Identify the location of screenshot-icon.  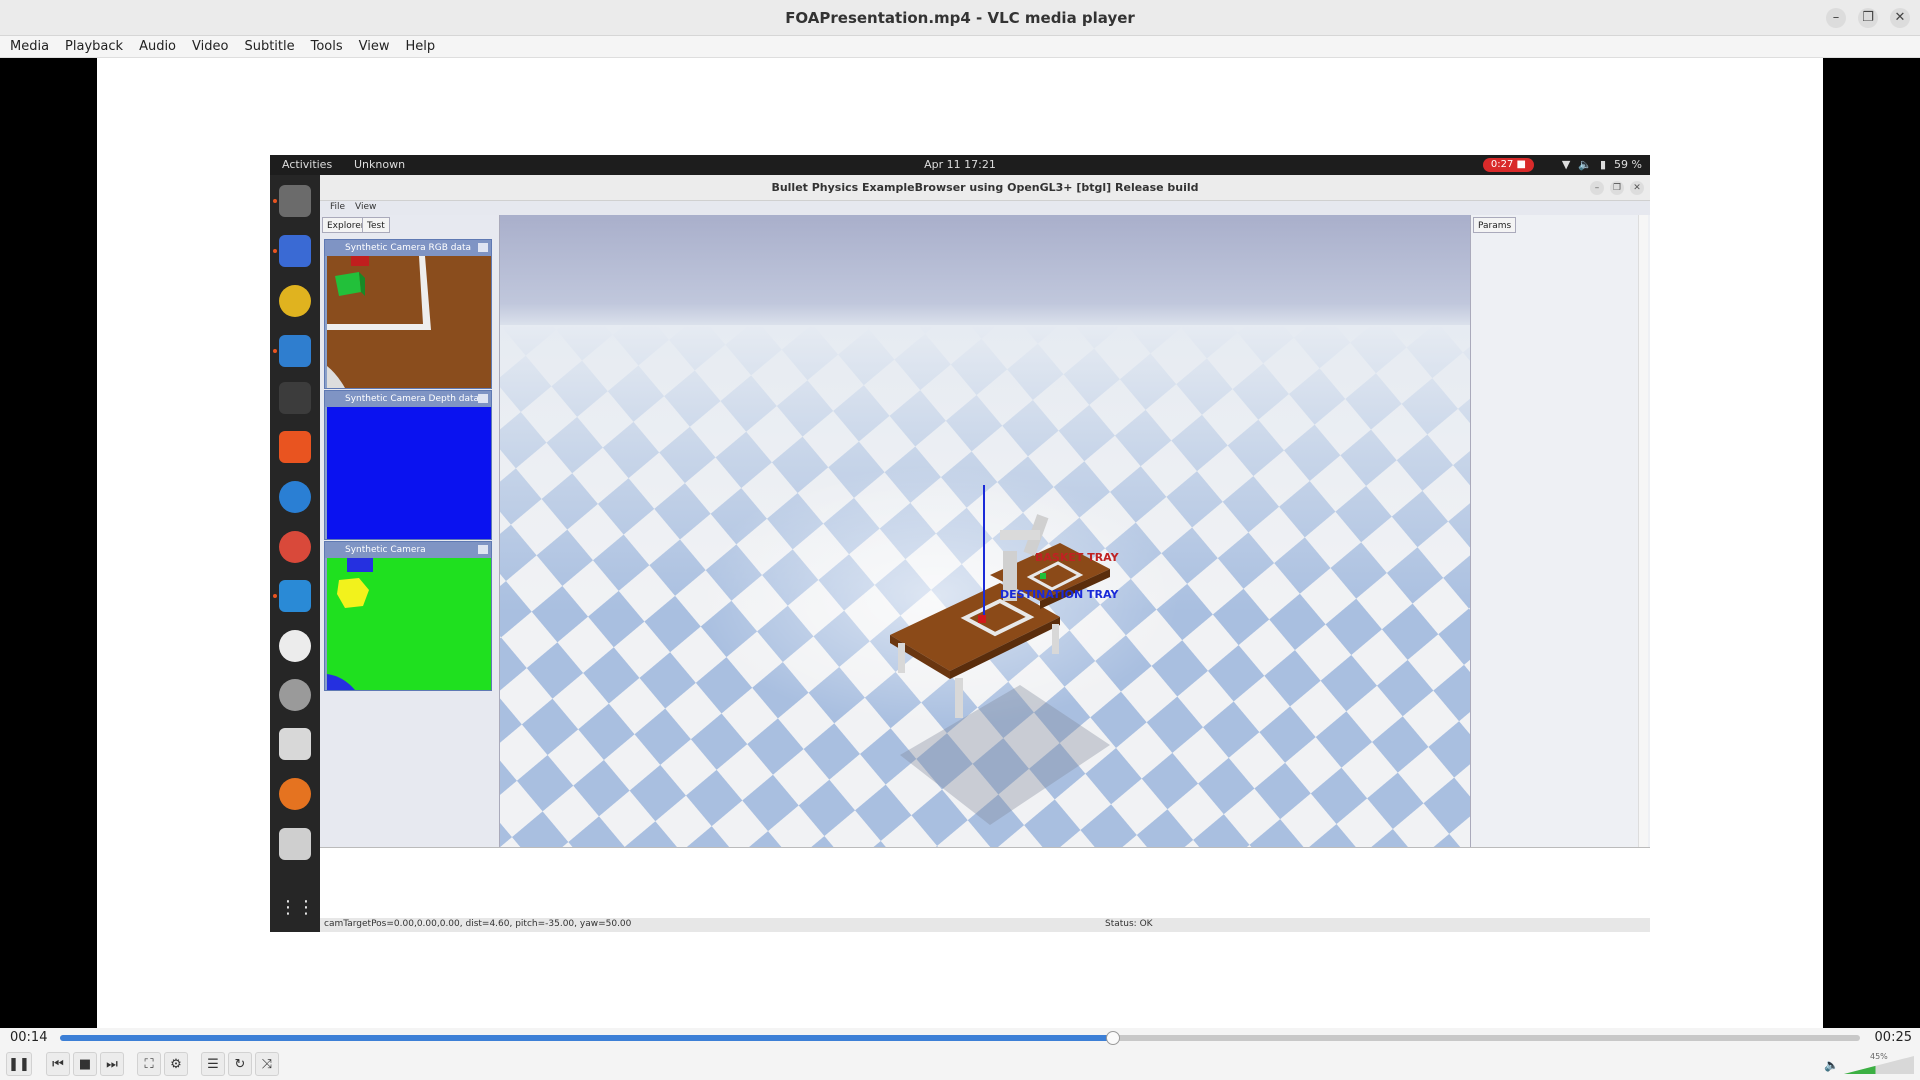
(295, 744).